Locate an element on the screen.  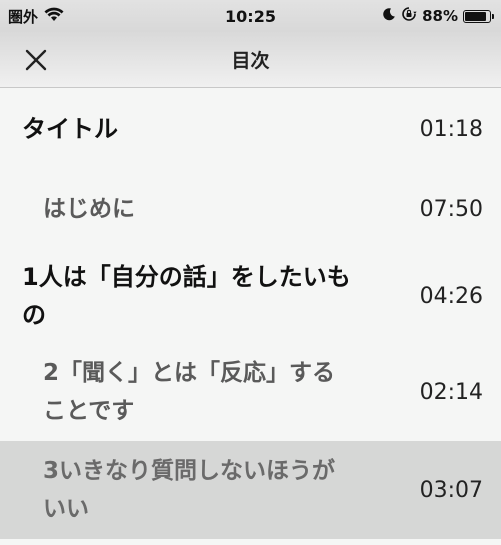
status-right: 88% is located at coordinates (417, 16).